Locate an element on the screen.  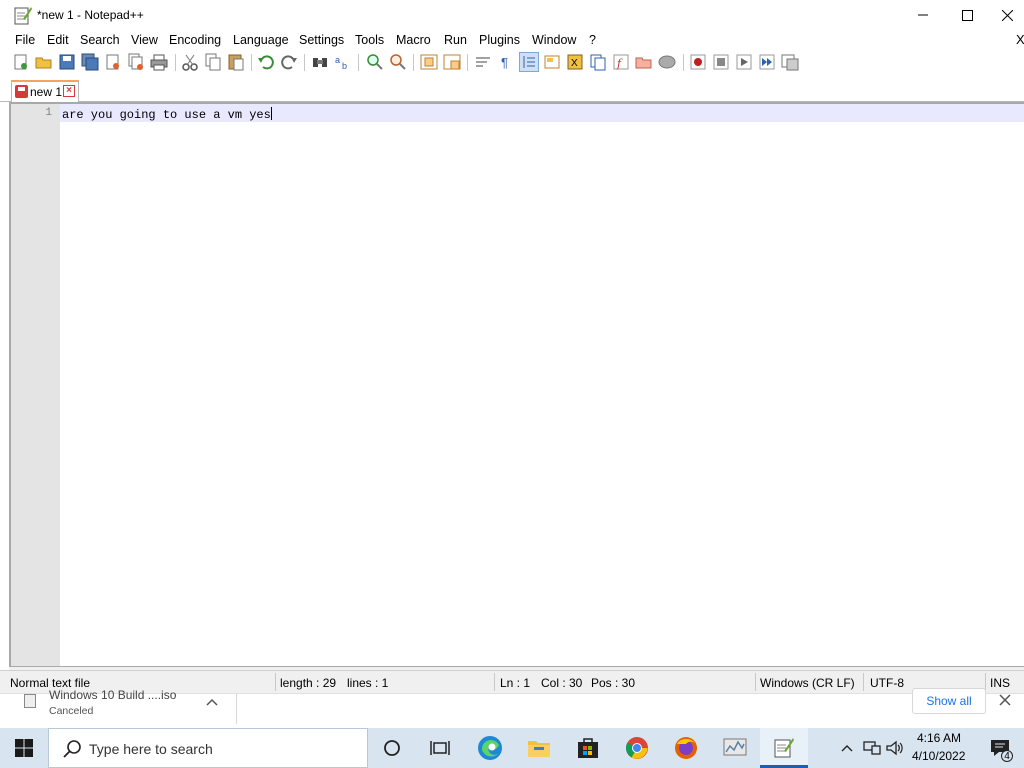
status-line: Ln : 1 is located at coordinates (515, 683).